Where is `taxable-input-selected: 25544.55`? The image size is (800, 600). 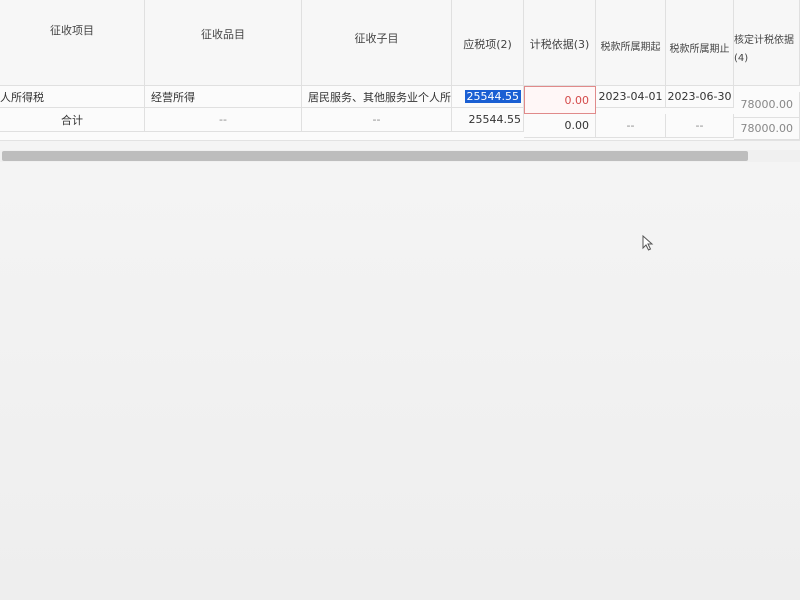
taxable-input-selected: 25544.55 is located at coordinates (492, 96).